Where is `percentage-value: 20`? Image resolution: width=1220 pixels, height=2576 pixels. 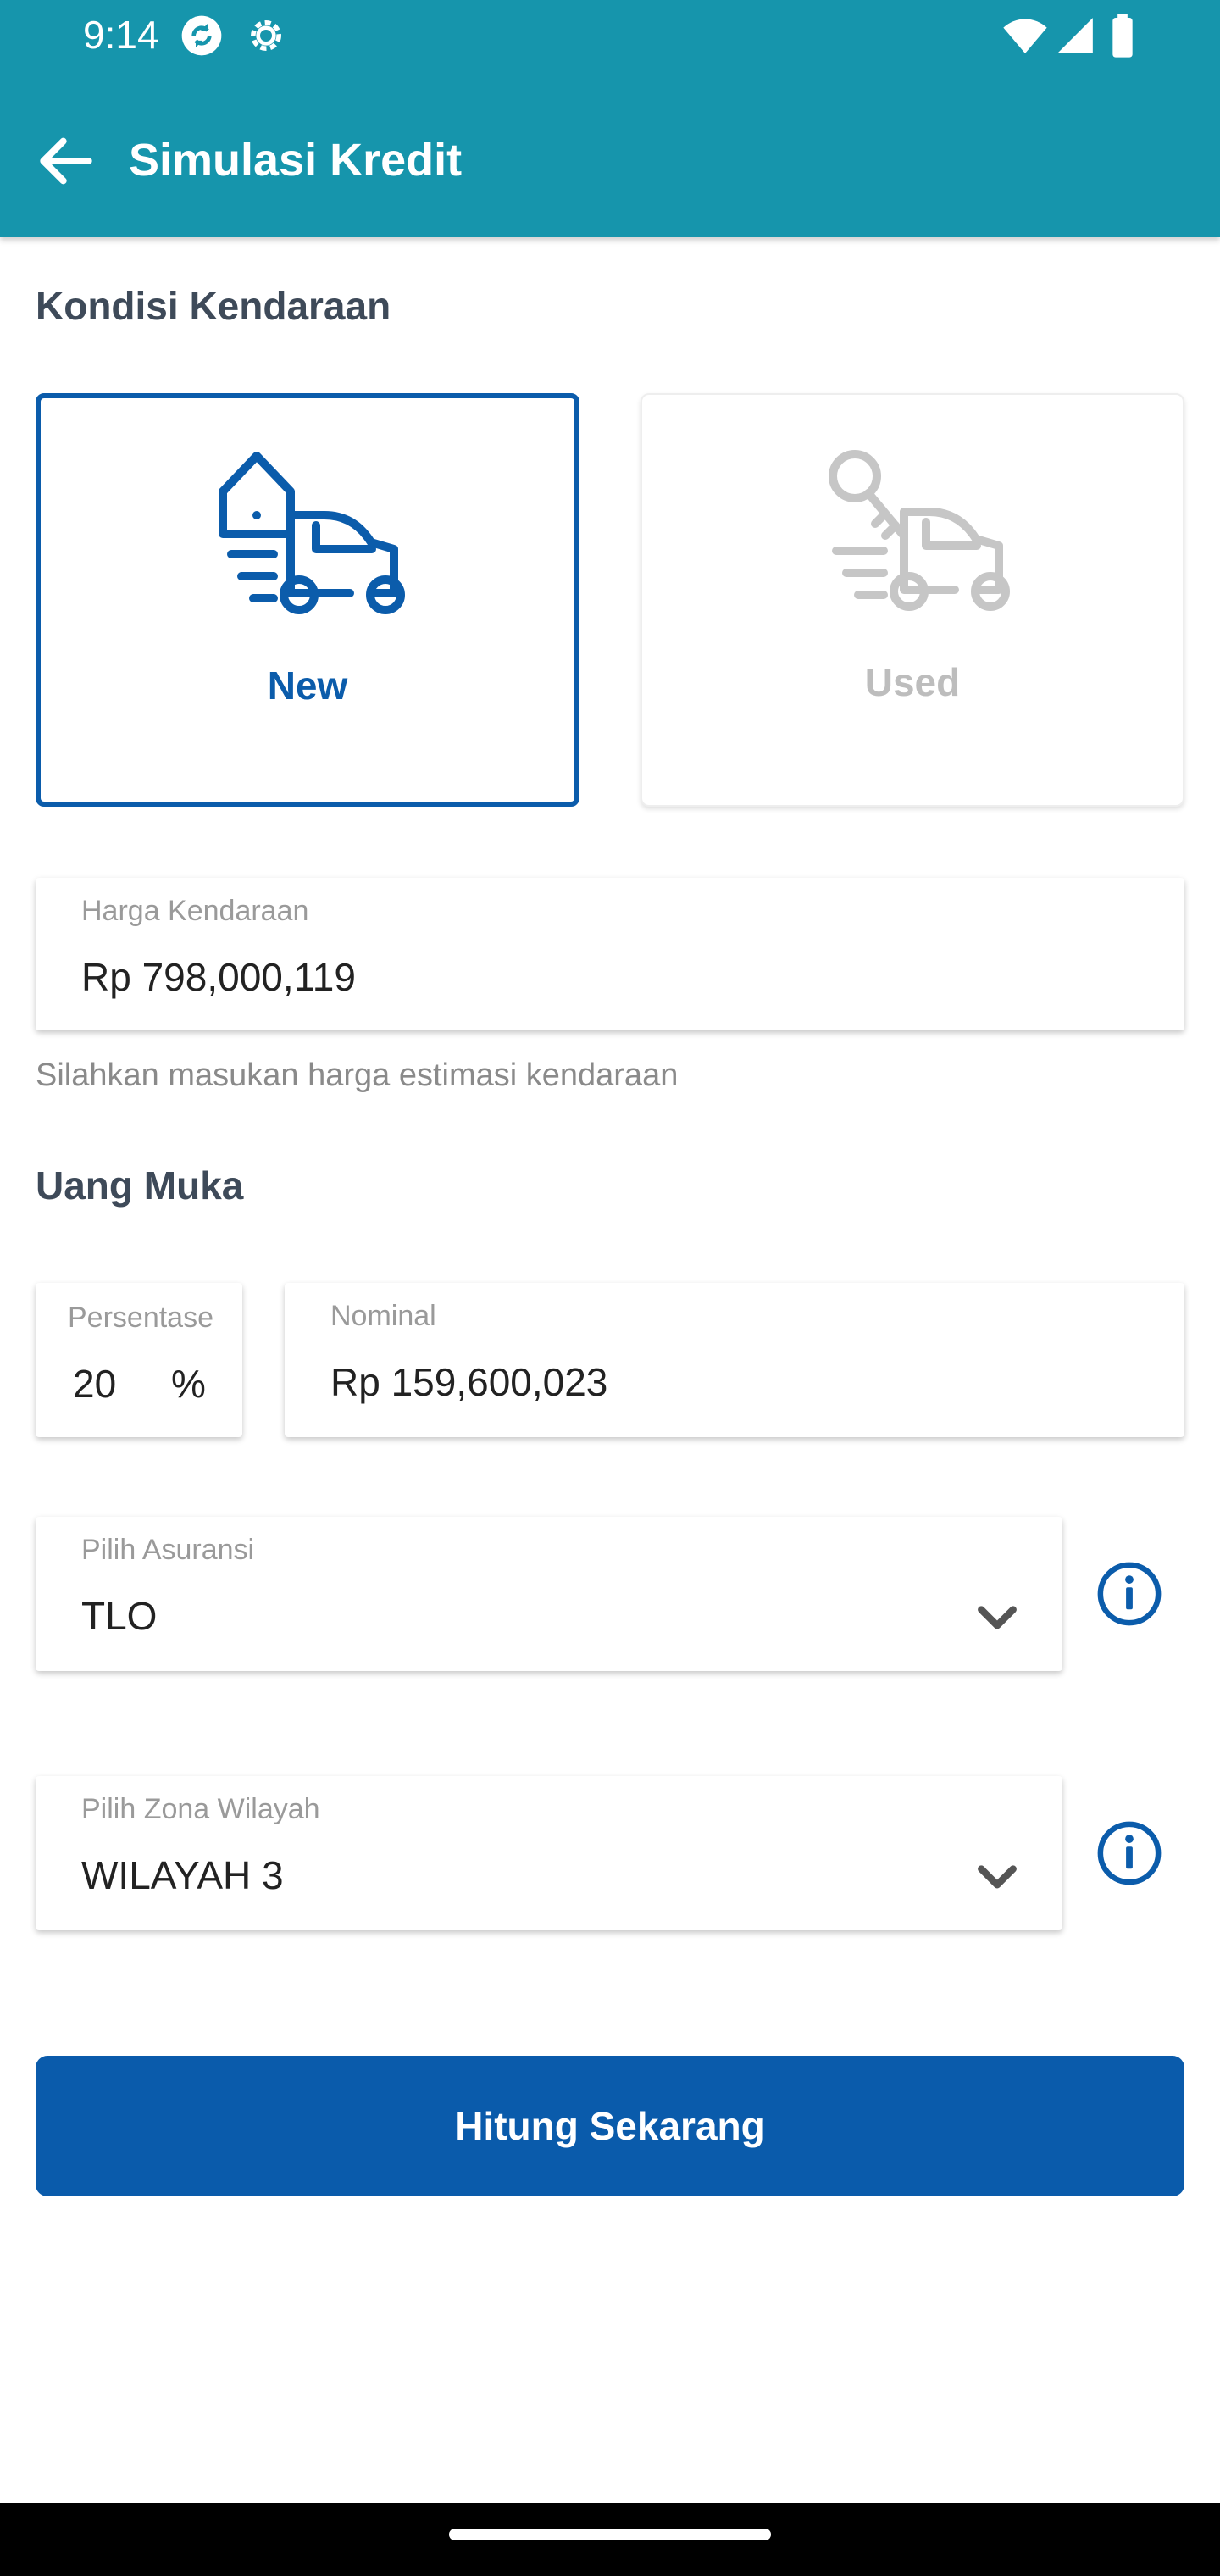 percentage-value: 20 is located at coordinates (95, 1384).